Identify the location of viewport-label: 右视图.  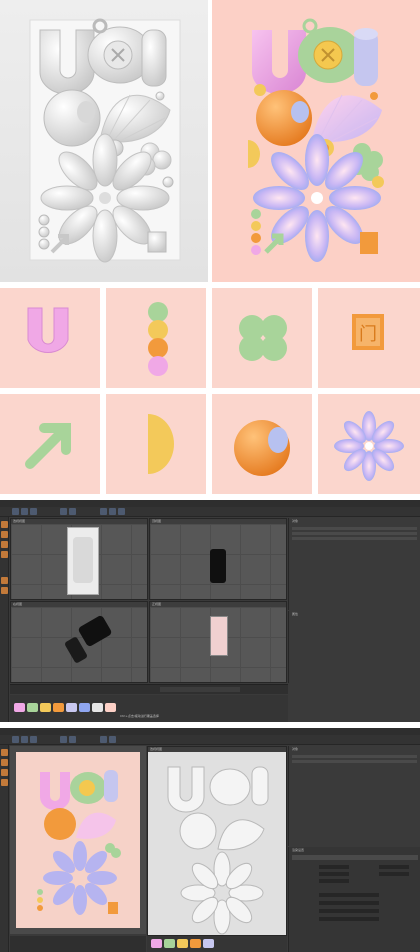
(18, 604).